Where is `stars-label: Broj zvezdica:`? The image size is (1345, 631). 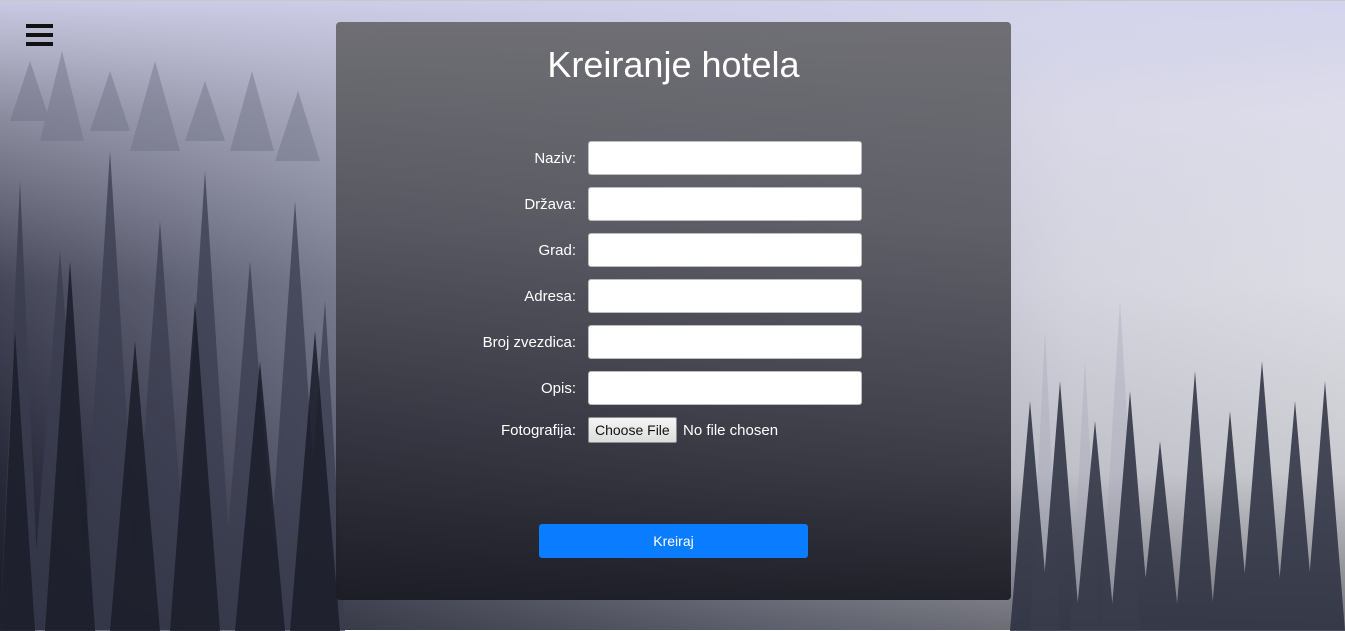
stars-label: Broj zvezdica: is located at coordinates (529, 342).